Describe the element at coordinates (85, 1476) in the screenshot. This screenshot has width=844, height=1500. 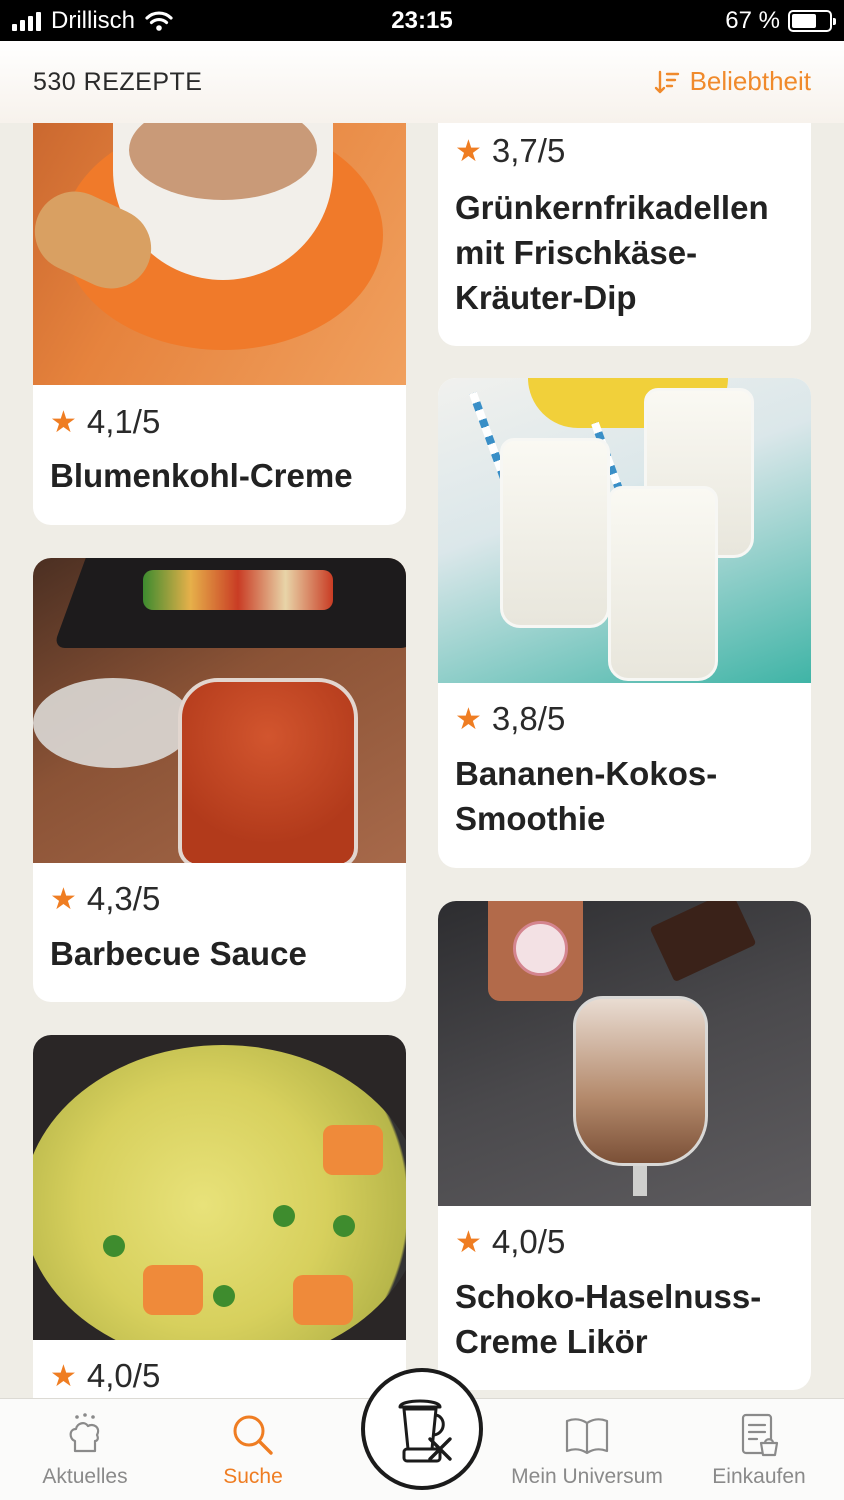
I see `tab-label: Aktuelles` at that location.